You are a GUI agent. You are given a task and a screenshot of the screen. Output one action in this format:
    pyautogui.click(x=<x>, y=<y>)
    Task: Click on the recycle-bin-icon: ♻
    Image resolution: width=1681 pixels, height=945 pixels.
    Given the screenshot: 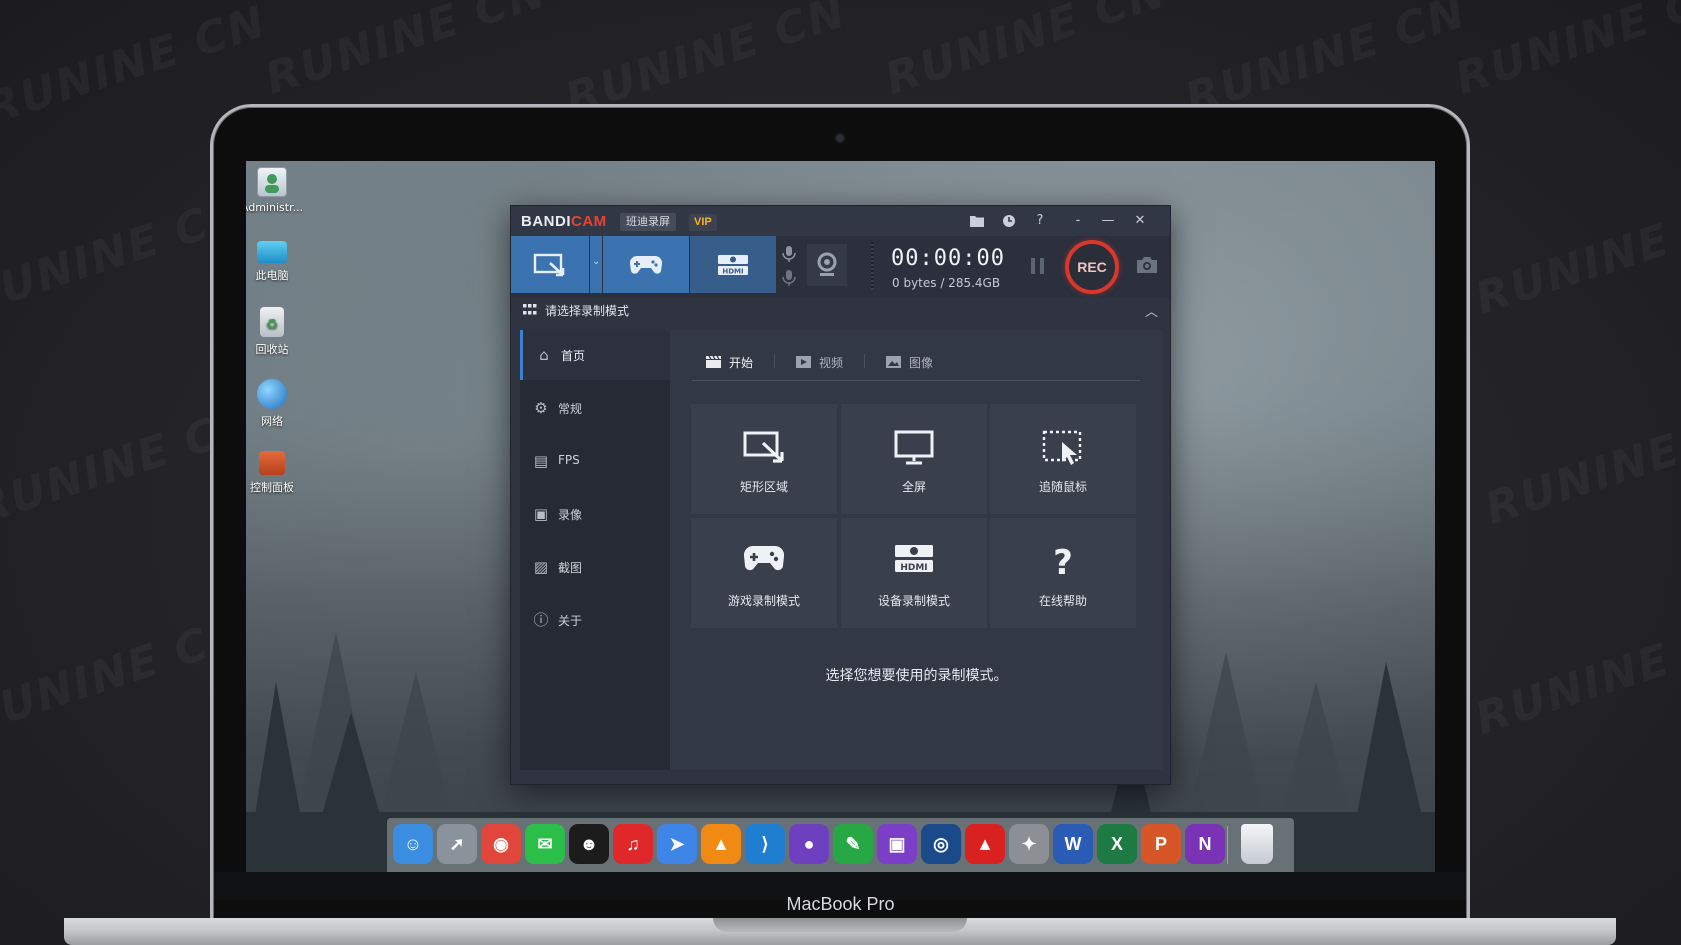 What is the action you would take?
    pyautogui.click(x=272, y=322)
    